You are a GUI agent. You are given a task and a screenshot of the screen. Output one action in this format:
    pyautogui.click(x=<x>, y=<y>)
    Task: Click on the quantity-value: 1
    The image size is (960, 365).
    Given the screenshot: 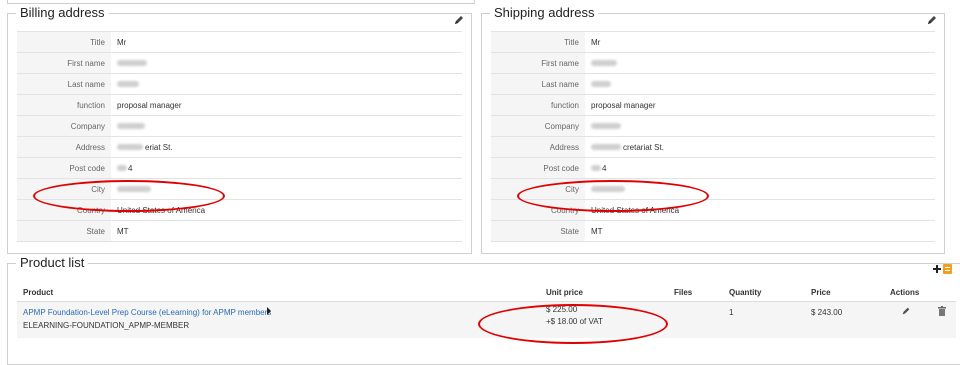 What is the action you would take?
    pyautogui.click(x=731, y=312)
    